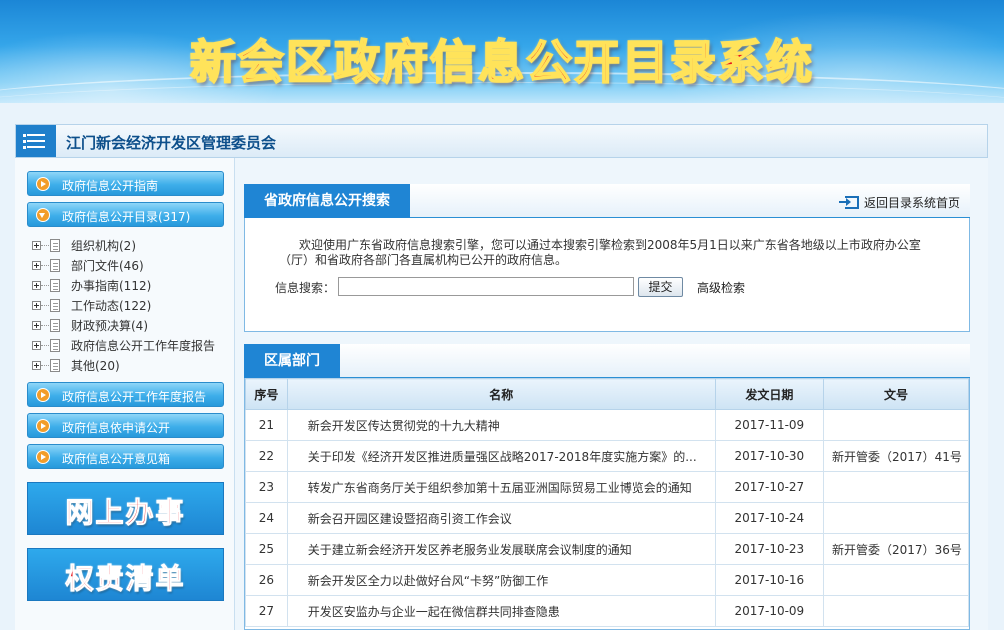  What do you see at coordinates (501, 549) in the screenshot?
I see `row-title-link: 关于建立新会经济开发区养老服务业发展联席会议制度的通知` at bounding box center [501, 549].